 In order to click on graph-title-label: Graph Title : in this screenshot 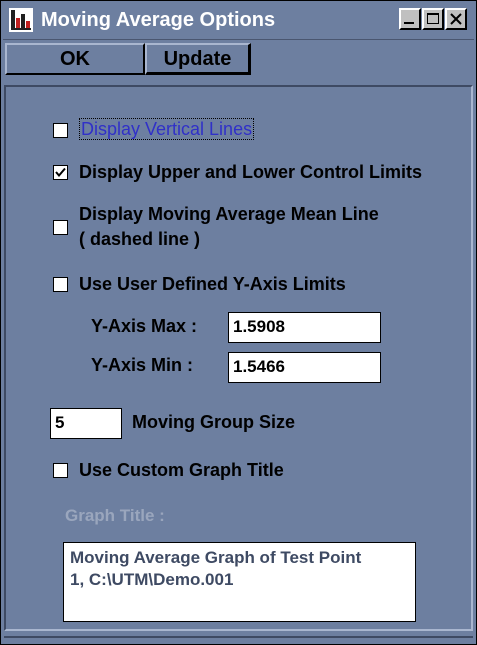, I will do `click(115, 515)`.